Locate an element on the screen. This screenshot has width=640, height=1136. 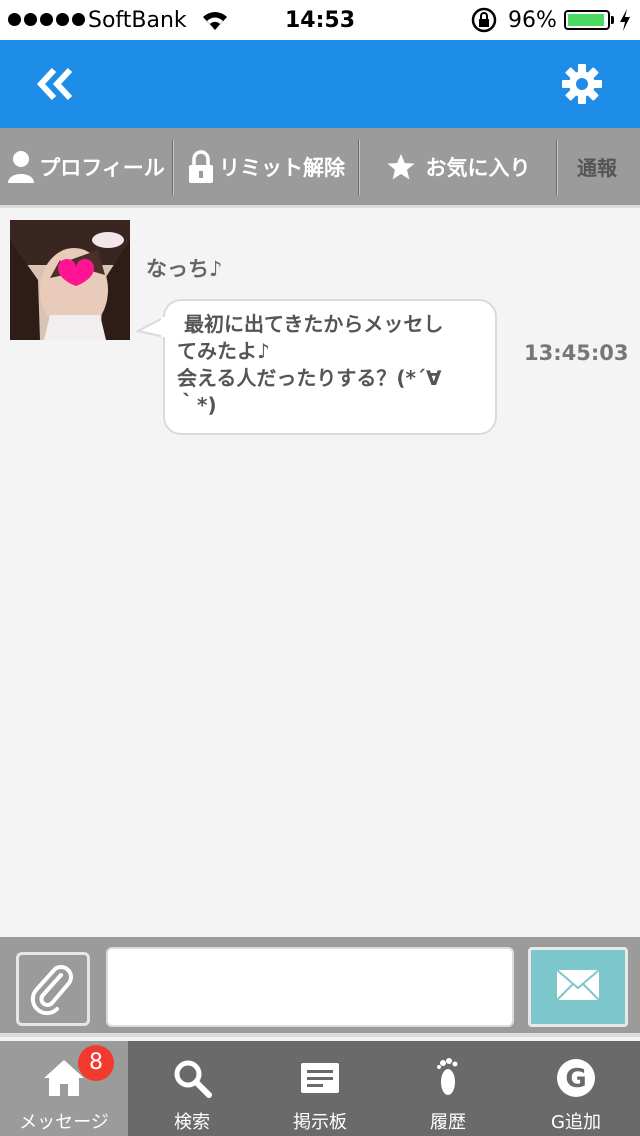
star-icon is located at coordinates (400, 166).